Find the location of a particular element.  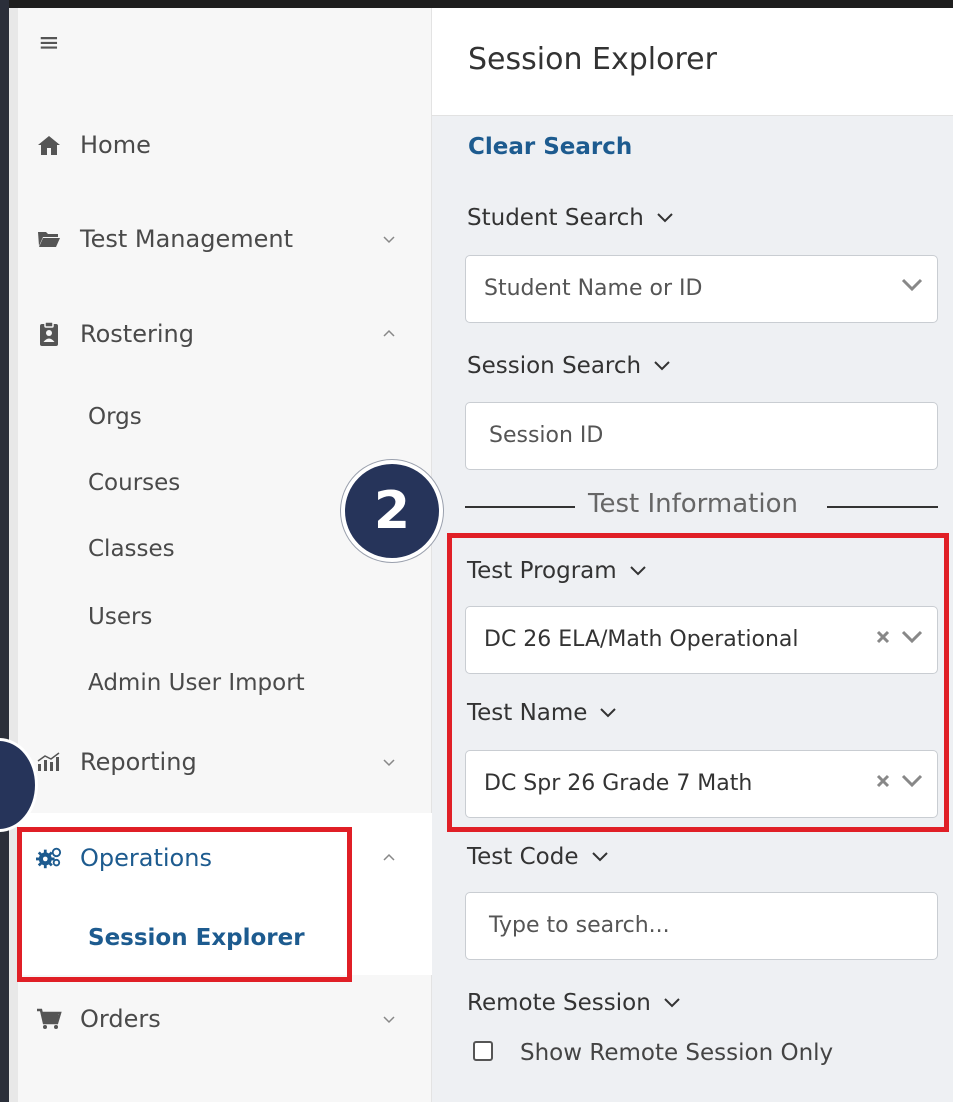

divider-left is located at coordinates (520, 507).